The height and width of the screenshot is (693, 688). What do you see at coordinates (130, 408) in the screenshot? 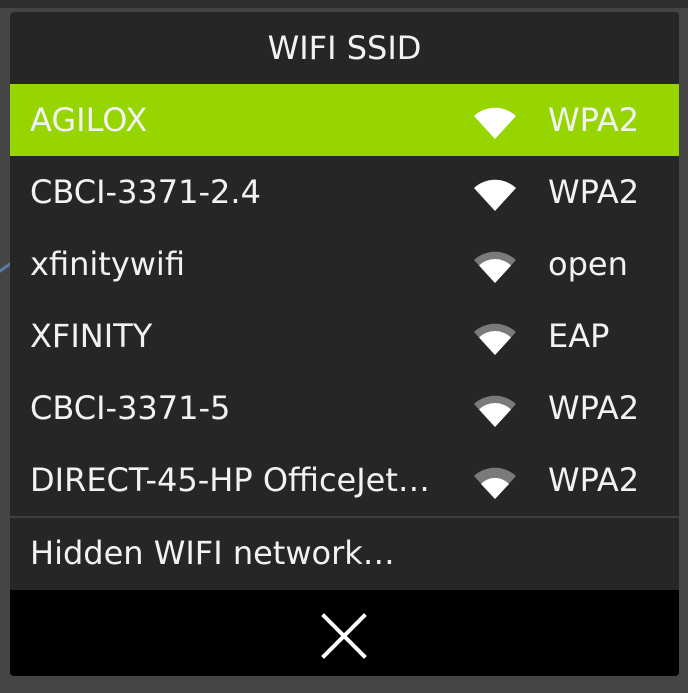
I see `network-ssid: CBCI-3371-5` at bounding box center [130, 408].